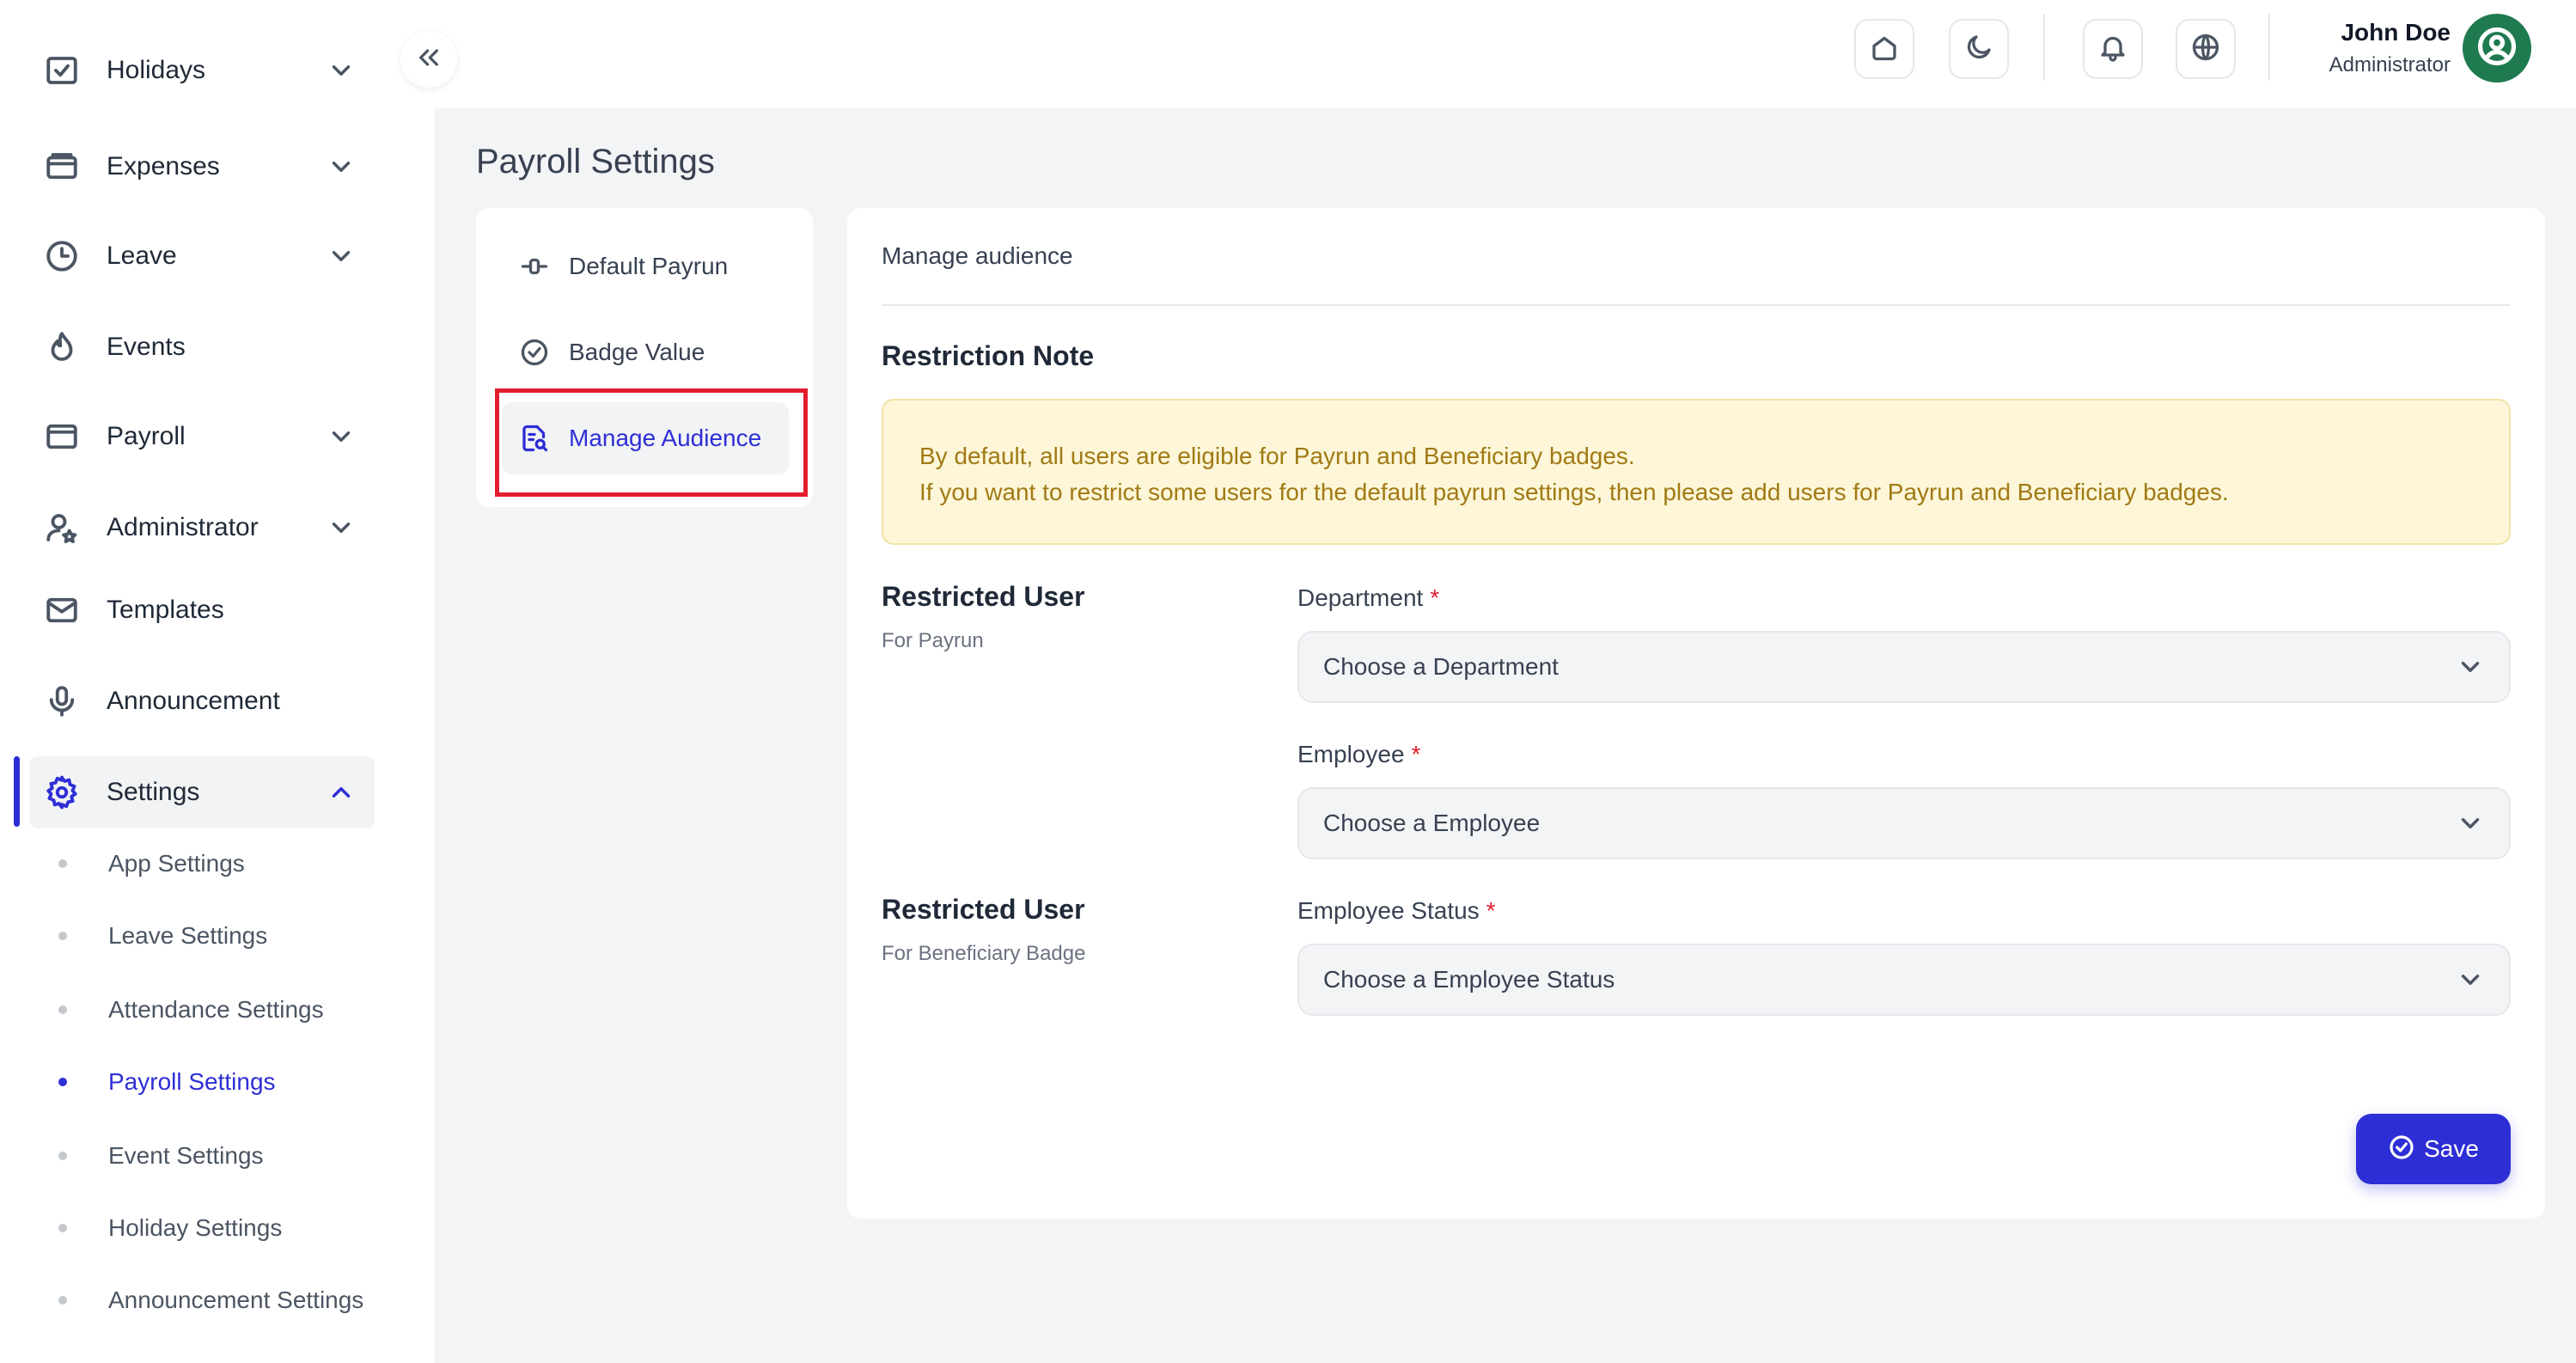  Describe the element at coordinates (1441, 666) in the screenshot. I see `department-select-value: Choose a Department` at that location.